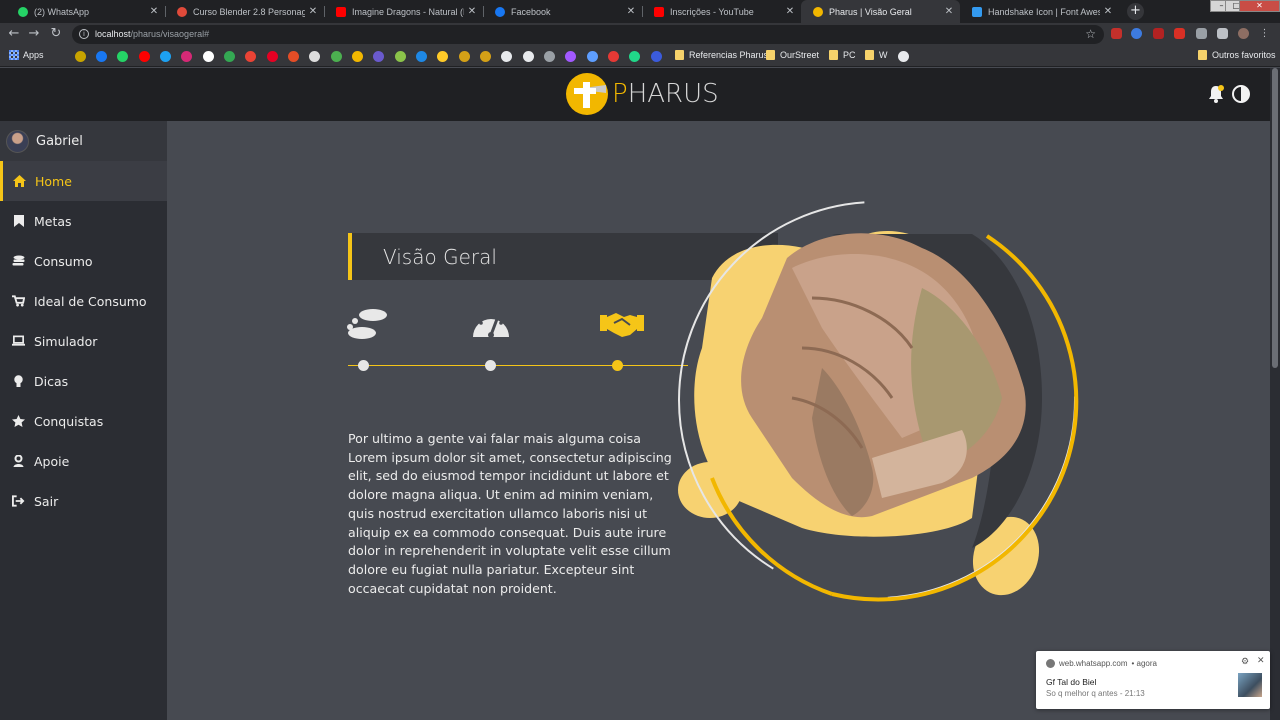 The width and height of the screenshot is (1280, 720). Describe the element at coordinates (83, 181) in the screenshot. I see `sidebar-item-home: Home` at that location.